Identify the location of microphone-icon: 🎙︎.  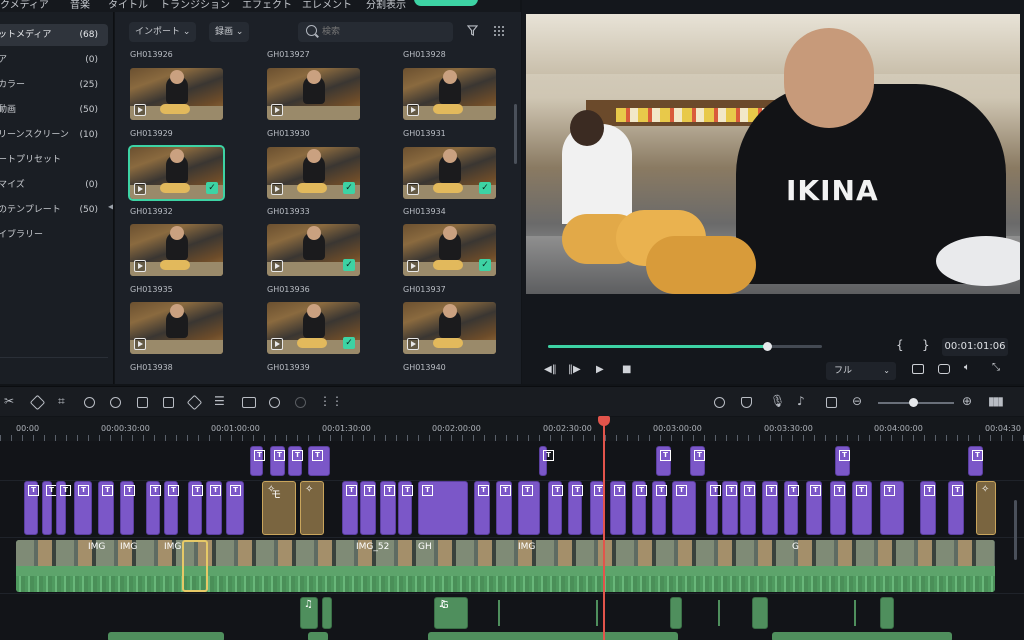
(777, 401).